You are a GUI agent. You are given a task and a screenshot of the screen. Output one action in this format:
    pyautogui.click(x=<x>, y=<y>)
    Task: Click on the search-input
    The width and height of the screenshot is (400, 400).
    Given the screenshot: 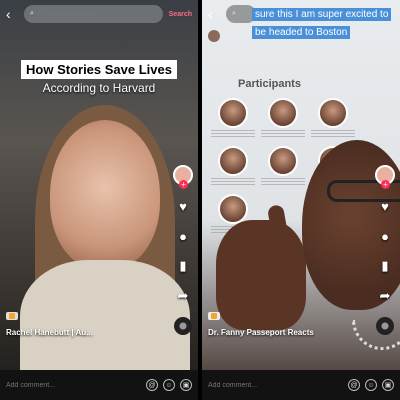 What is the action you would take?
    pyautogui.click(x=97, y=14)
    